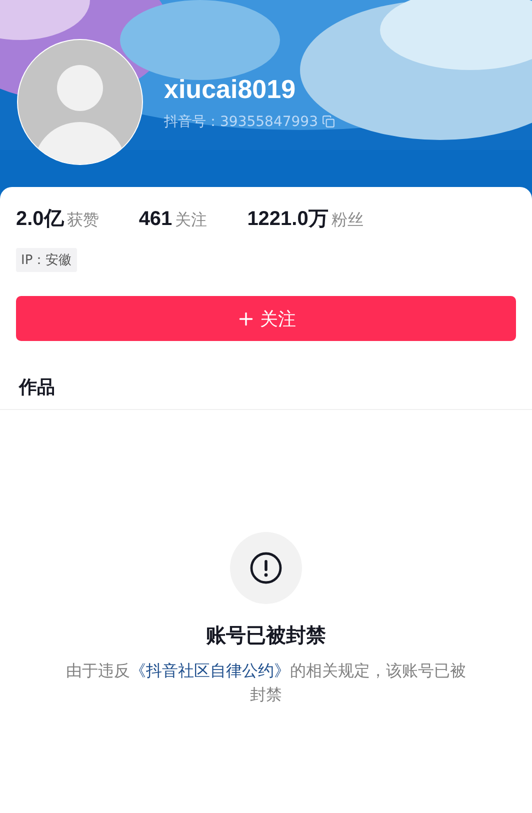  Describe the element at coordinates (191, 220) in the screenshot. I see `stat-label: 关注` at that location.